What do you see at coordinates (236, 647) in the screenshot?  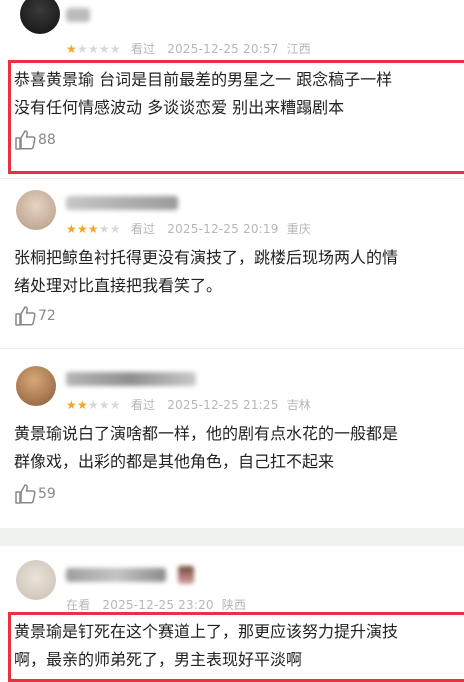 I see `highlight-box` at bounding box center [236, 647].